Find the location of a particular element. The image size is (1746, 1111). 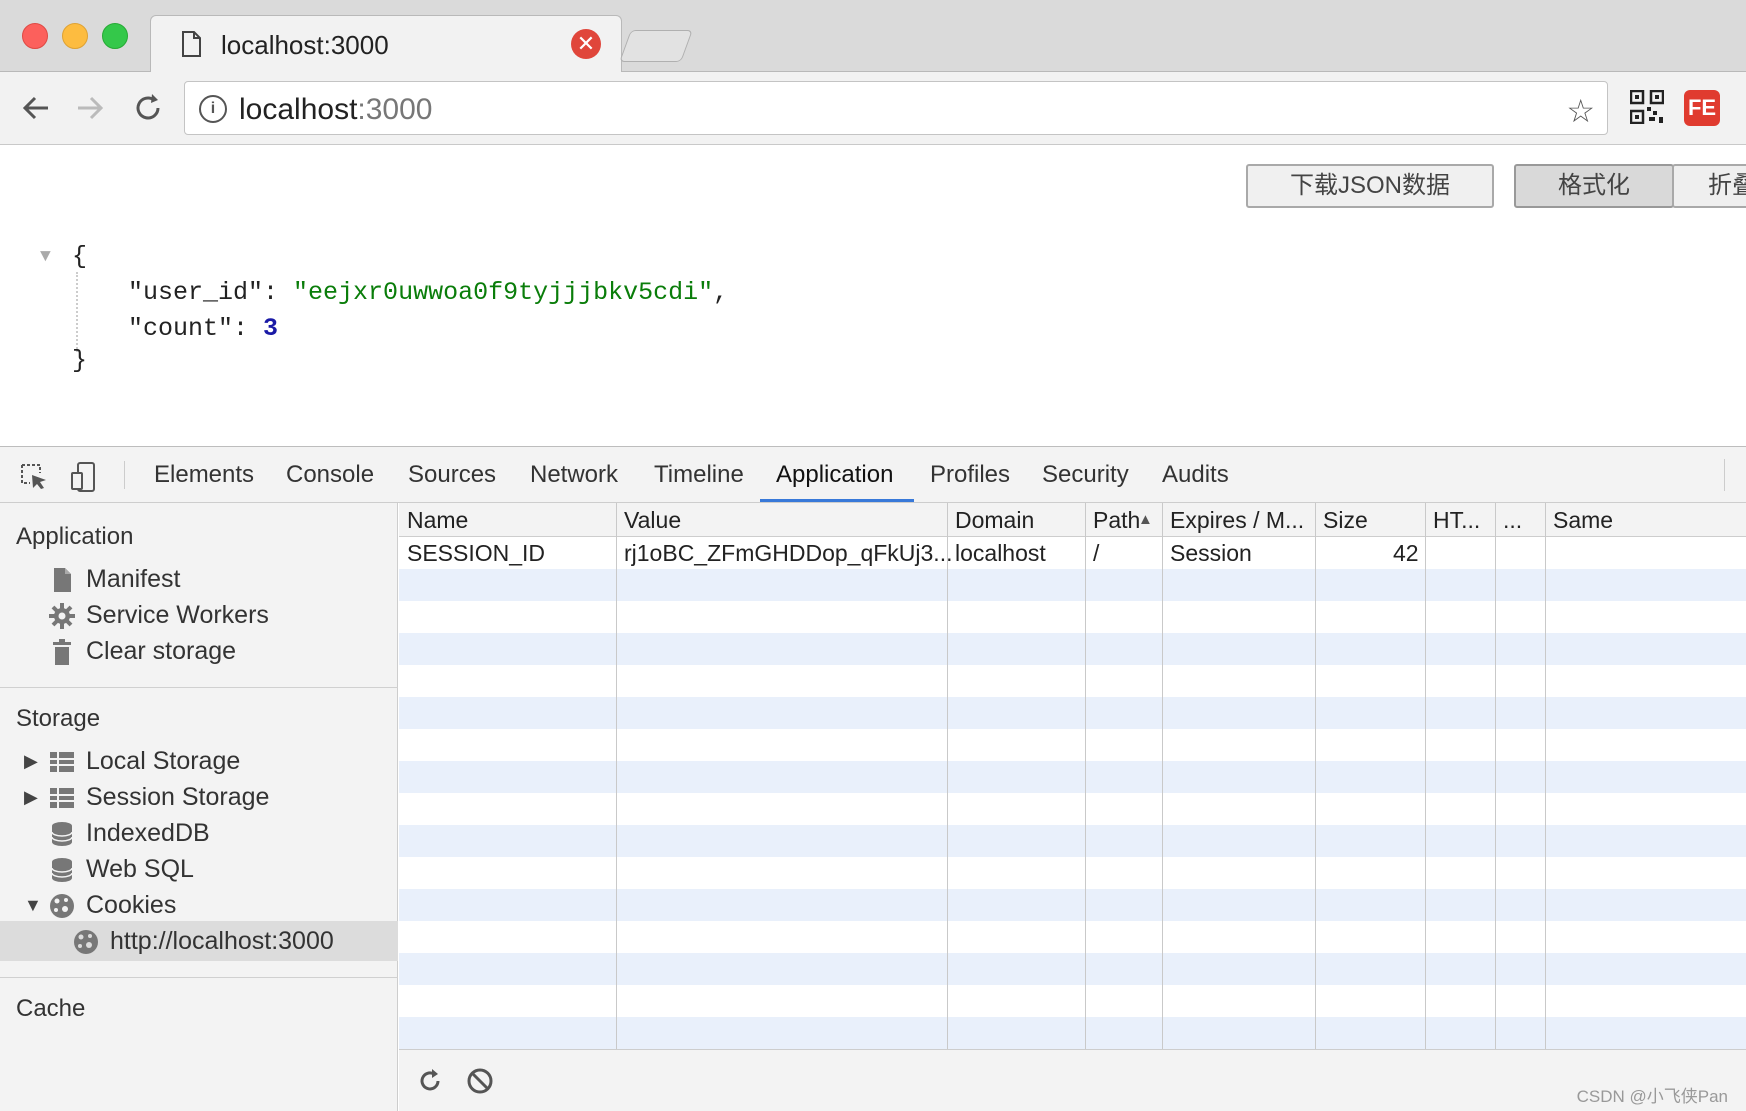

download-json-button: 下载JSON数据 is located at coordinates (1370, 186).